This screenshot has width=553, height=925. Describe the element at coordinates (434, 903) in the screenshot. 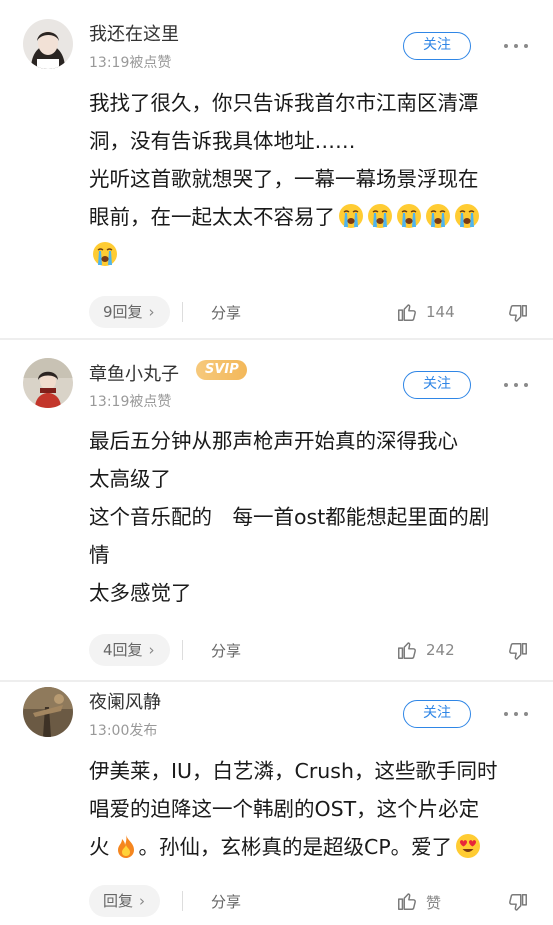

I see `like-label: 赞` at that location.